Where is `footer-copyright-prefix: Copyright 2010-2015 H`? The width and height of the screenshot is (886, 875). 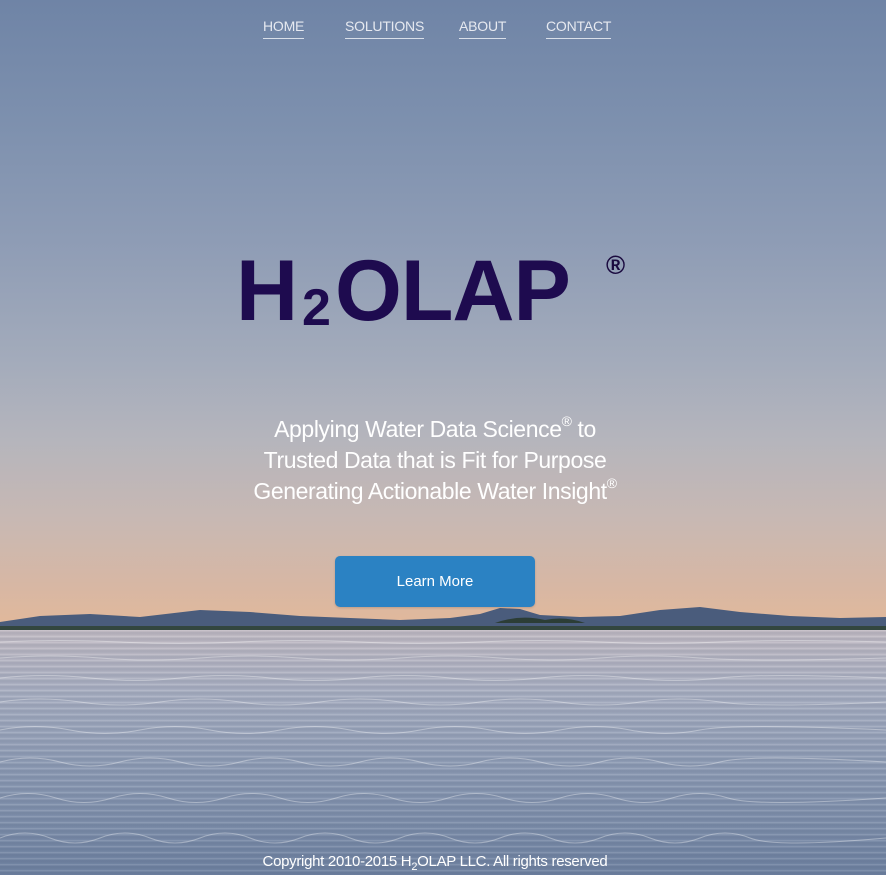 footer-copyright-prefix: Copyright 2010-2015 H is located at coordinates (337, 861).